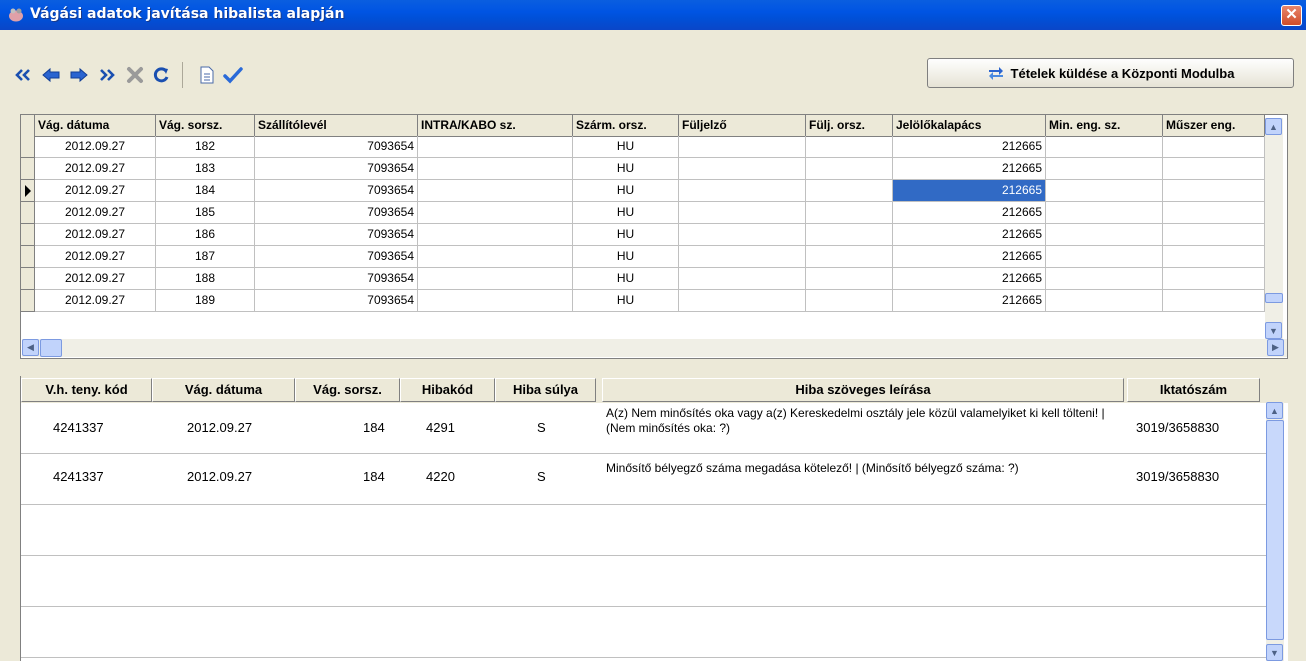 The height and width of the screenshot is (661, 1306). Describe the element at coordinates (626, 125) in the screenshot. I see `column-header: Szárm. orsz.` at that location.